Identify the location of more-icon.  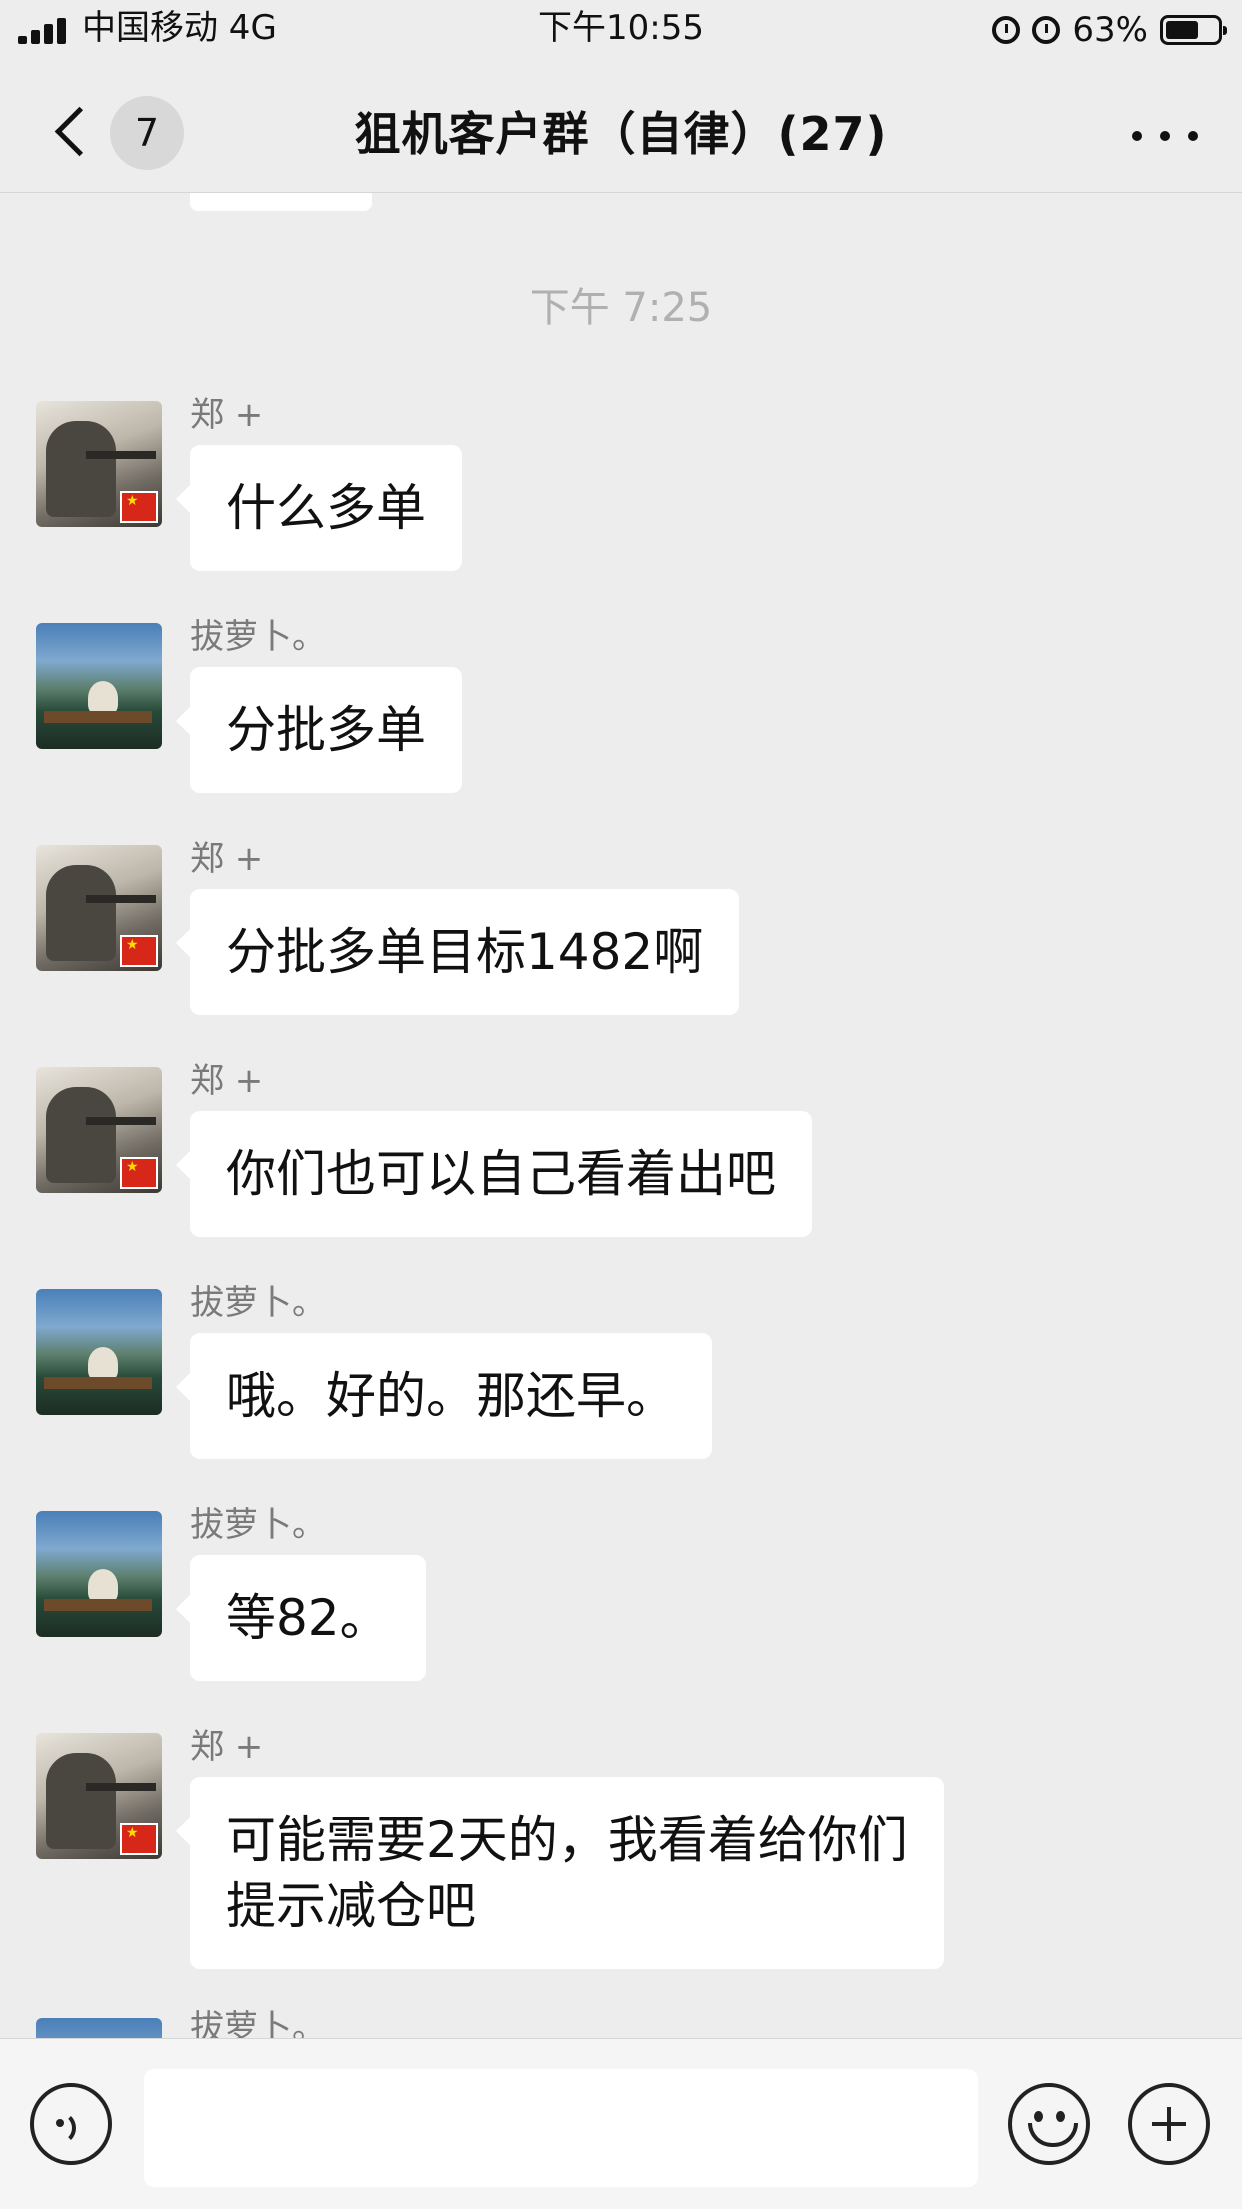
(1137, 136).